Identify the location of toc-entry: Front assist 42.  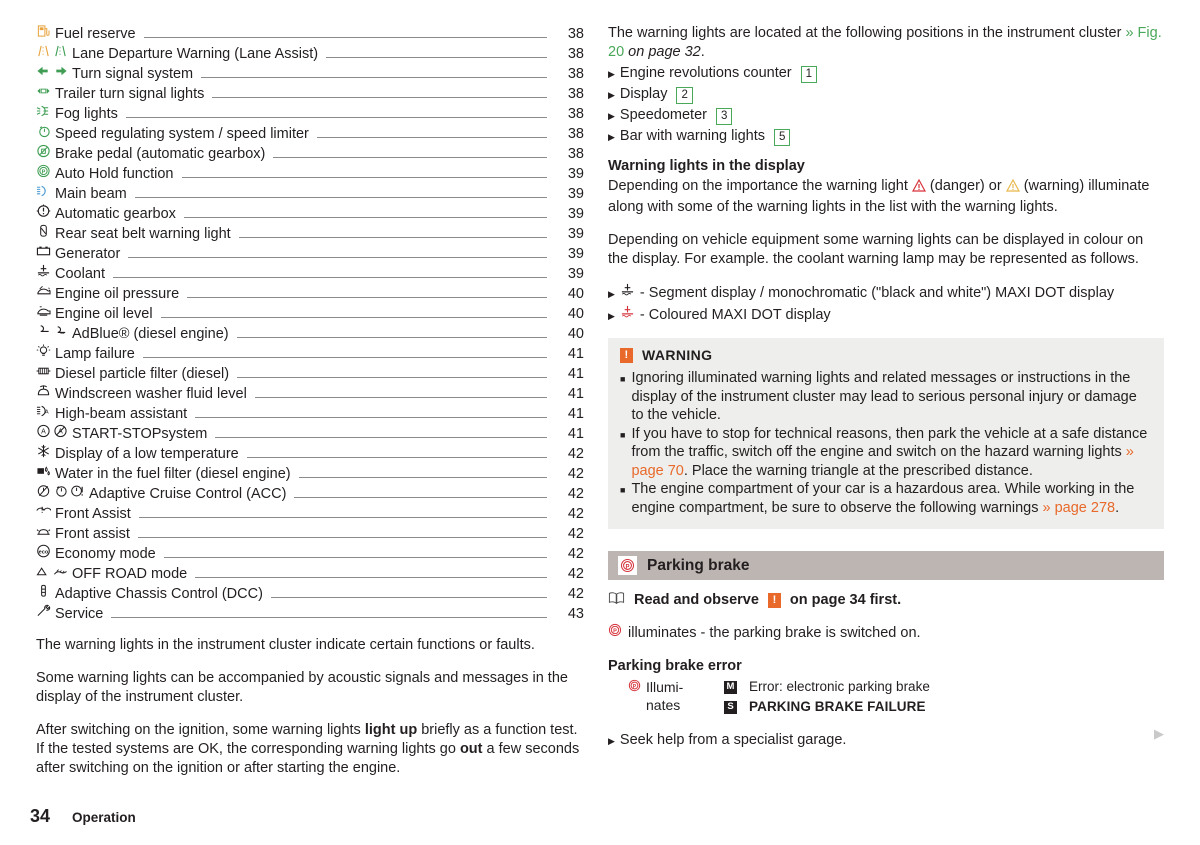
(310, 534).